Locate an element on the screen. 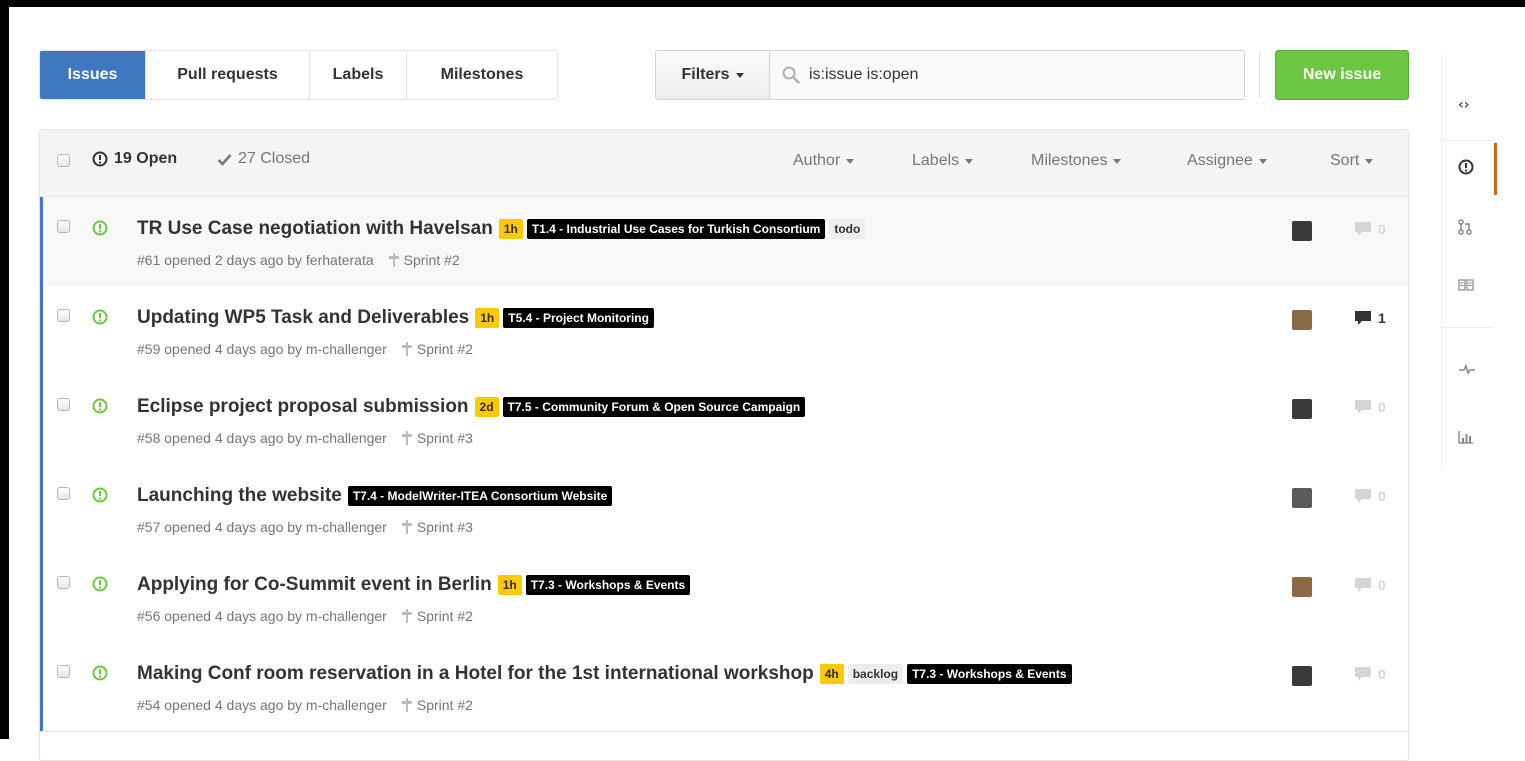  sort-filter: Sort is located at coordinates (1352, 161).